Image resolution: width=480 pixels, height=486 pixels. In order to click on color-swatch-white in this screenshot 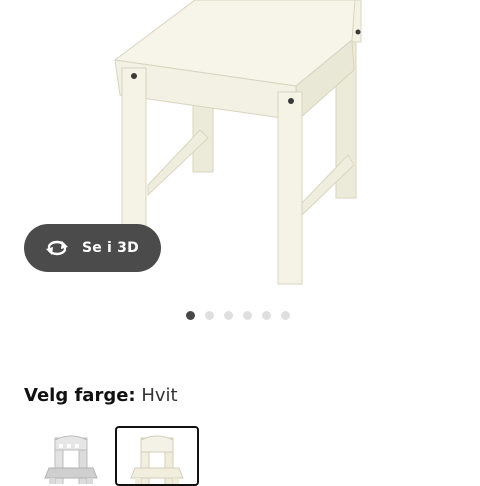, I will do `click(157, 456)`.